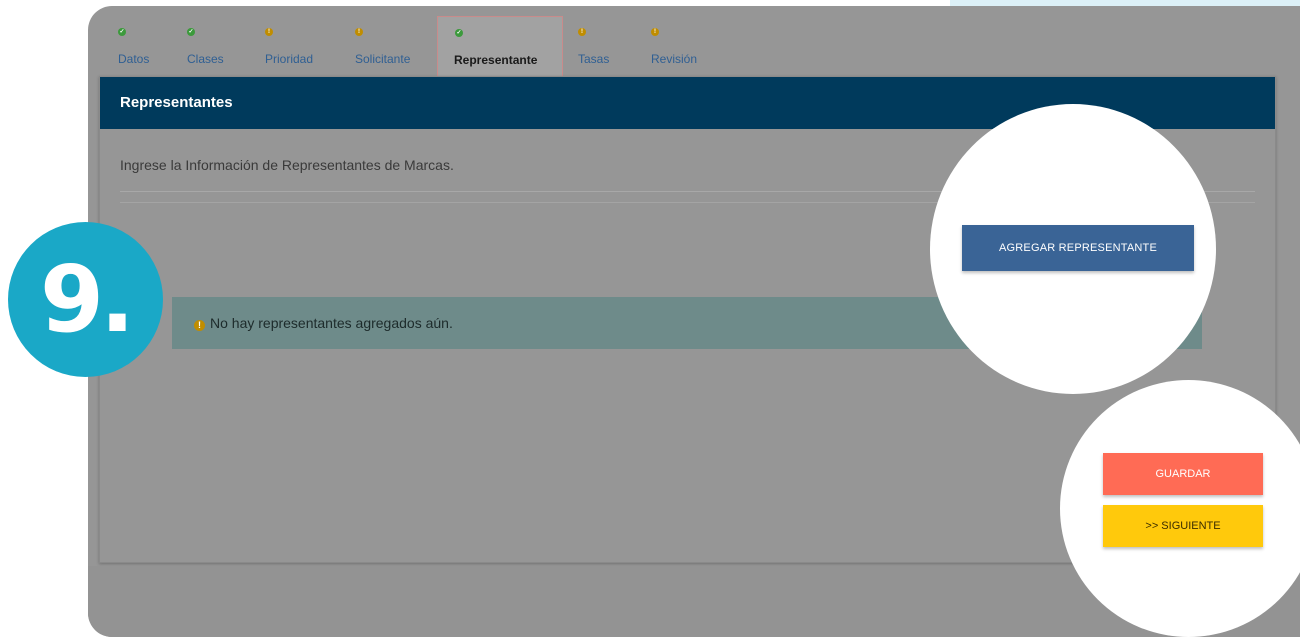 The image size is (1300, 637). I want to click on tab-clases: ✓ Clases, so click(212, 41).